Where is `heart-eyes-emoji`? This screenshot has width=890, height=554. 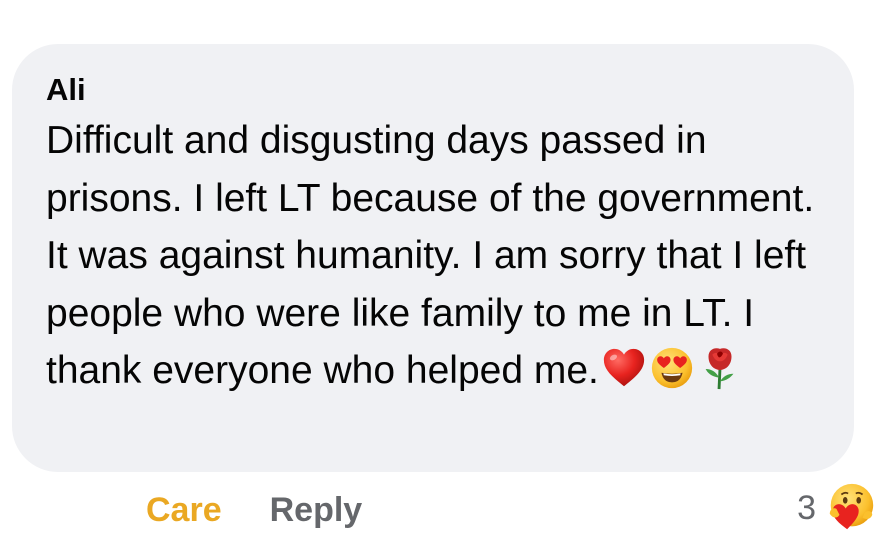 heart-eyes-emoji is located at coordinates (672, 368).